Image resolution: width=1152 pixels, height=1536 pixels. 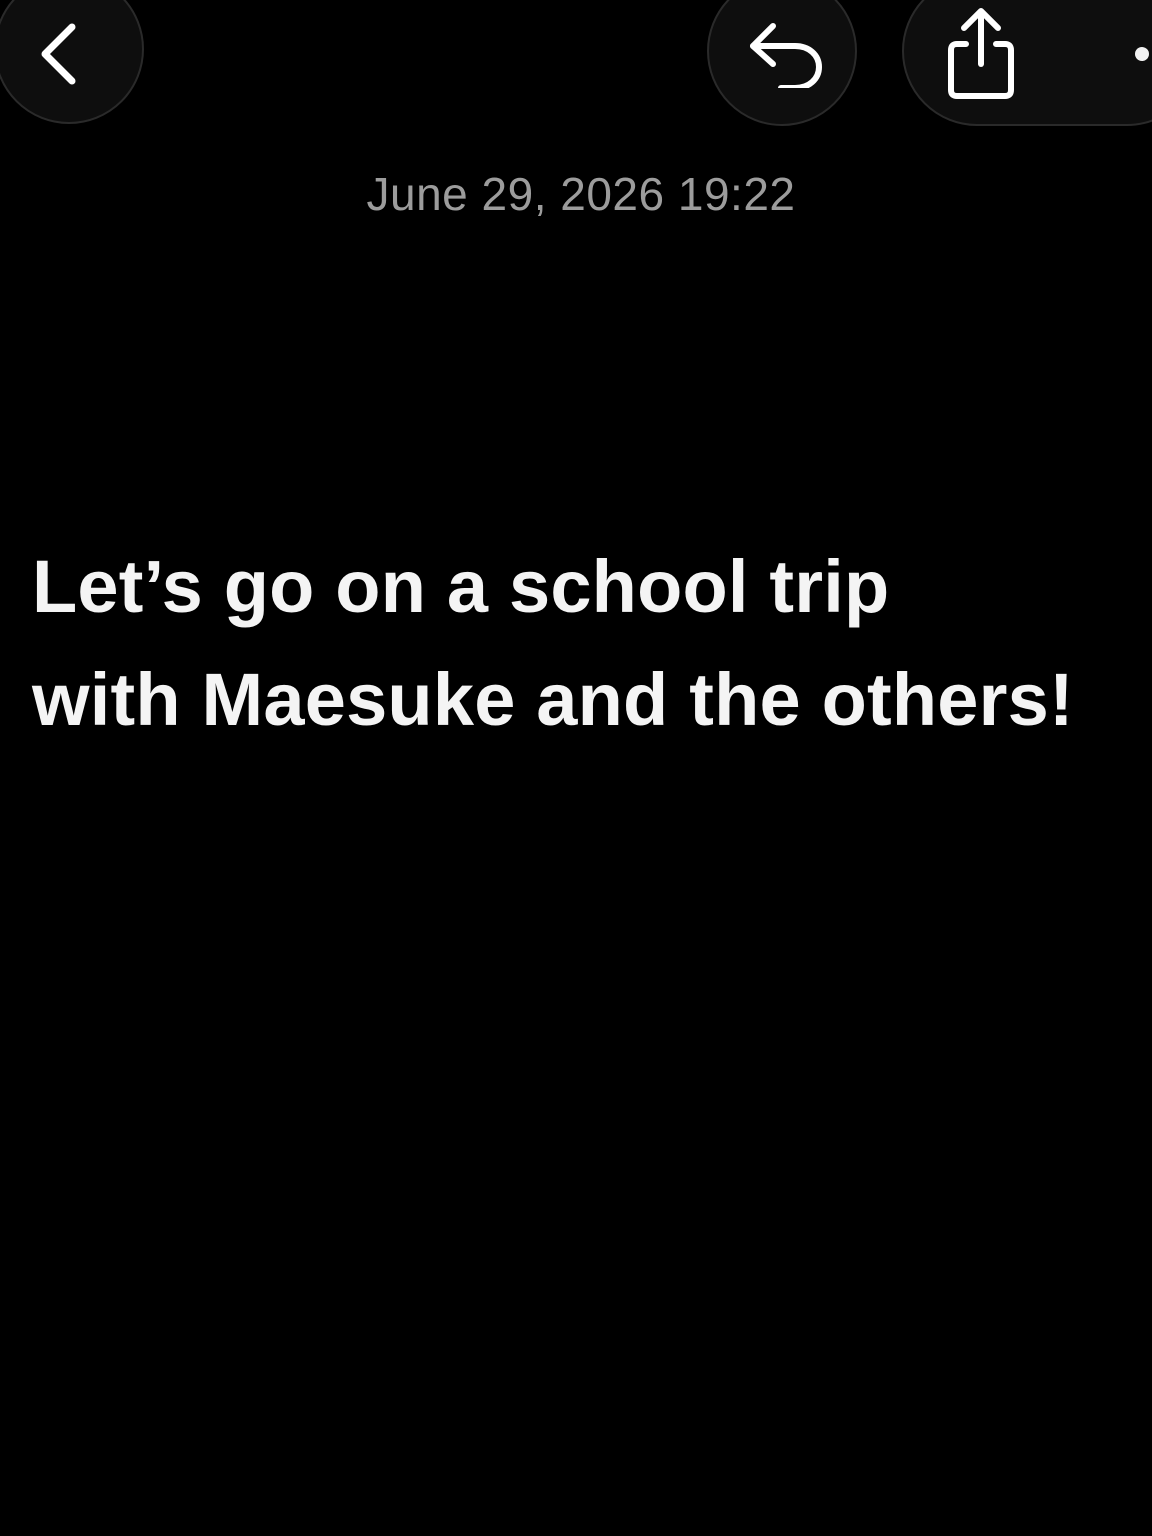 I want to click on note-timestamp: June 29, 2026 19:22, so click(x=581, y=194).